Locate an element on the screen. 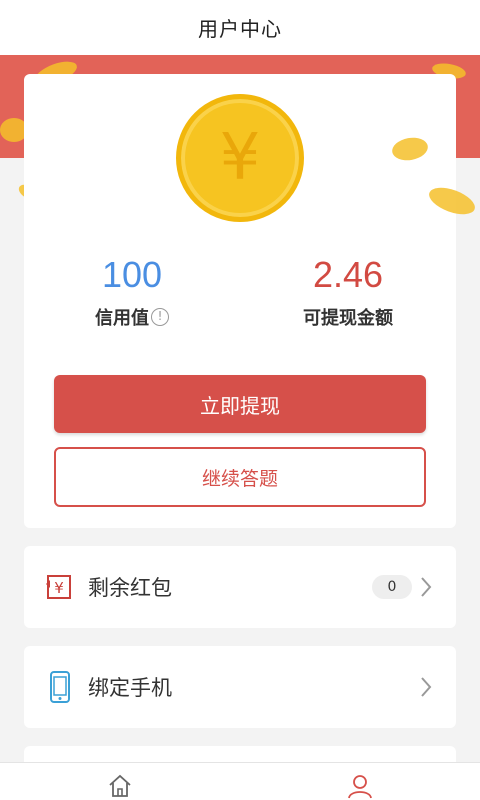  home-icon is located at coordinates (120, 786).